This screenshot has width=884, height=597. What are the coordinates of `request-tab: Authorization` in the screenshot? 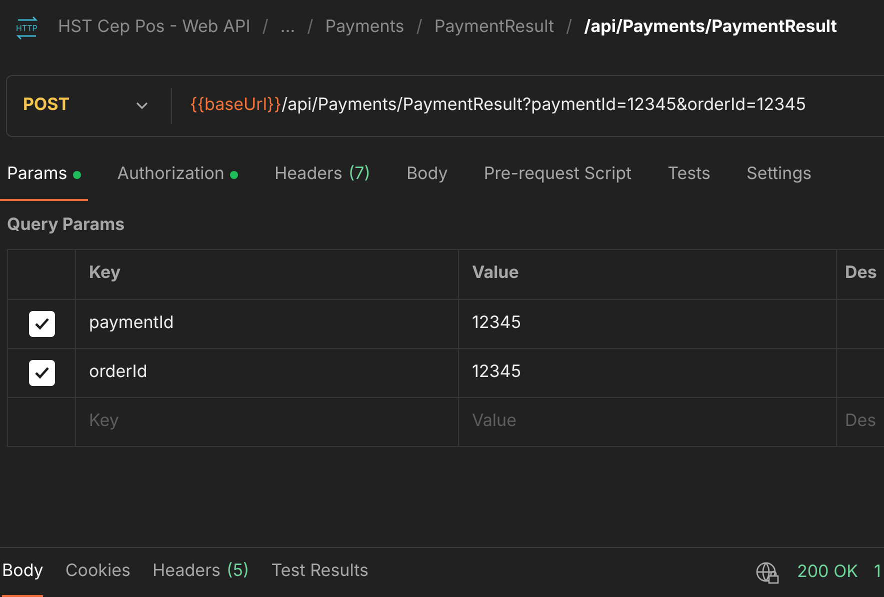 It's located at (178, 176).